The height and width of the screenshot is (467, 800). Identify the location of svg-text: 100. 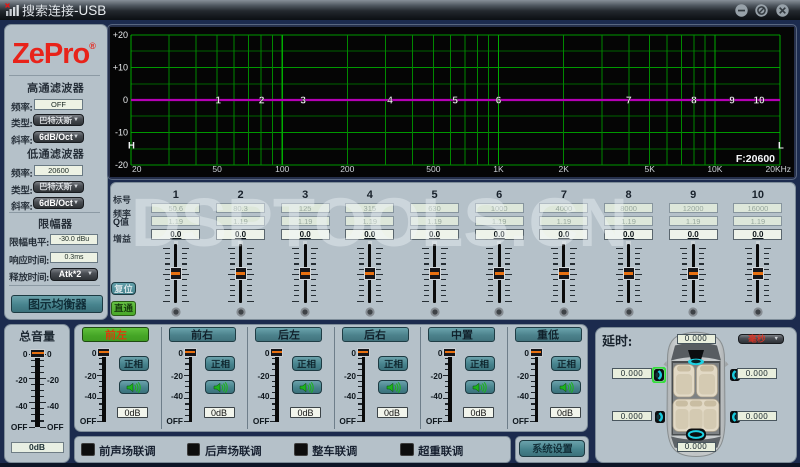
(282, 169).